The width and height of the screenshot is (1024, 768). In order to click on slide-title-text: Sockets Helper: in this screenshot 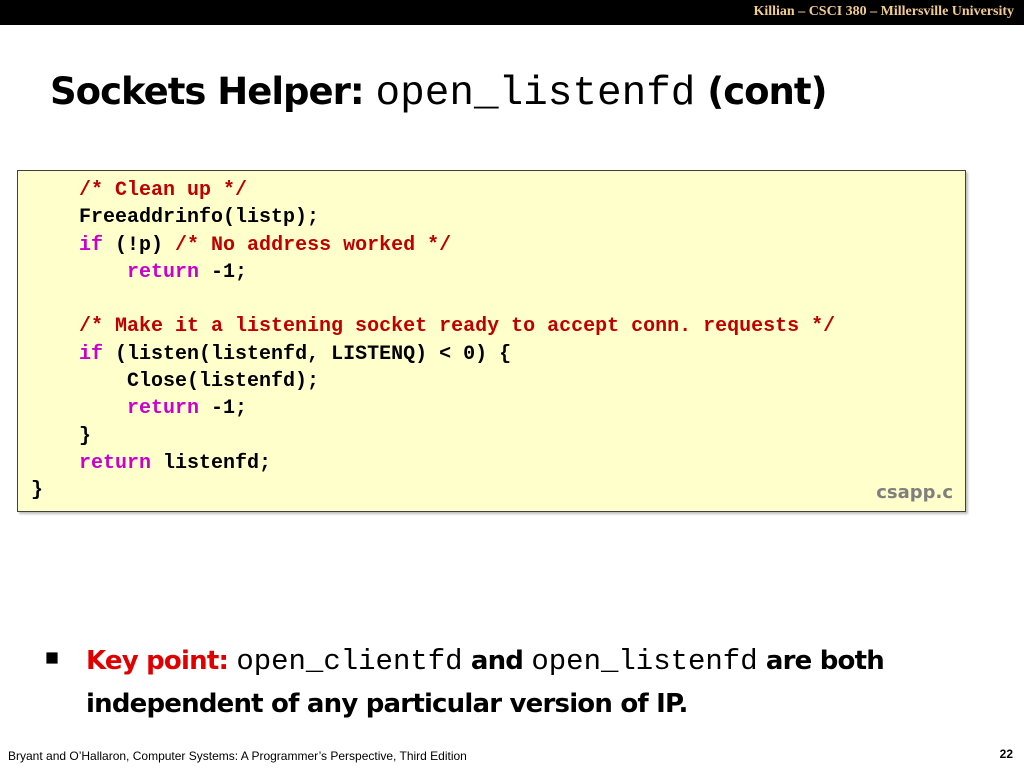, I will do `click(213, 91)`.